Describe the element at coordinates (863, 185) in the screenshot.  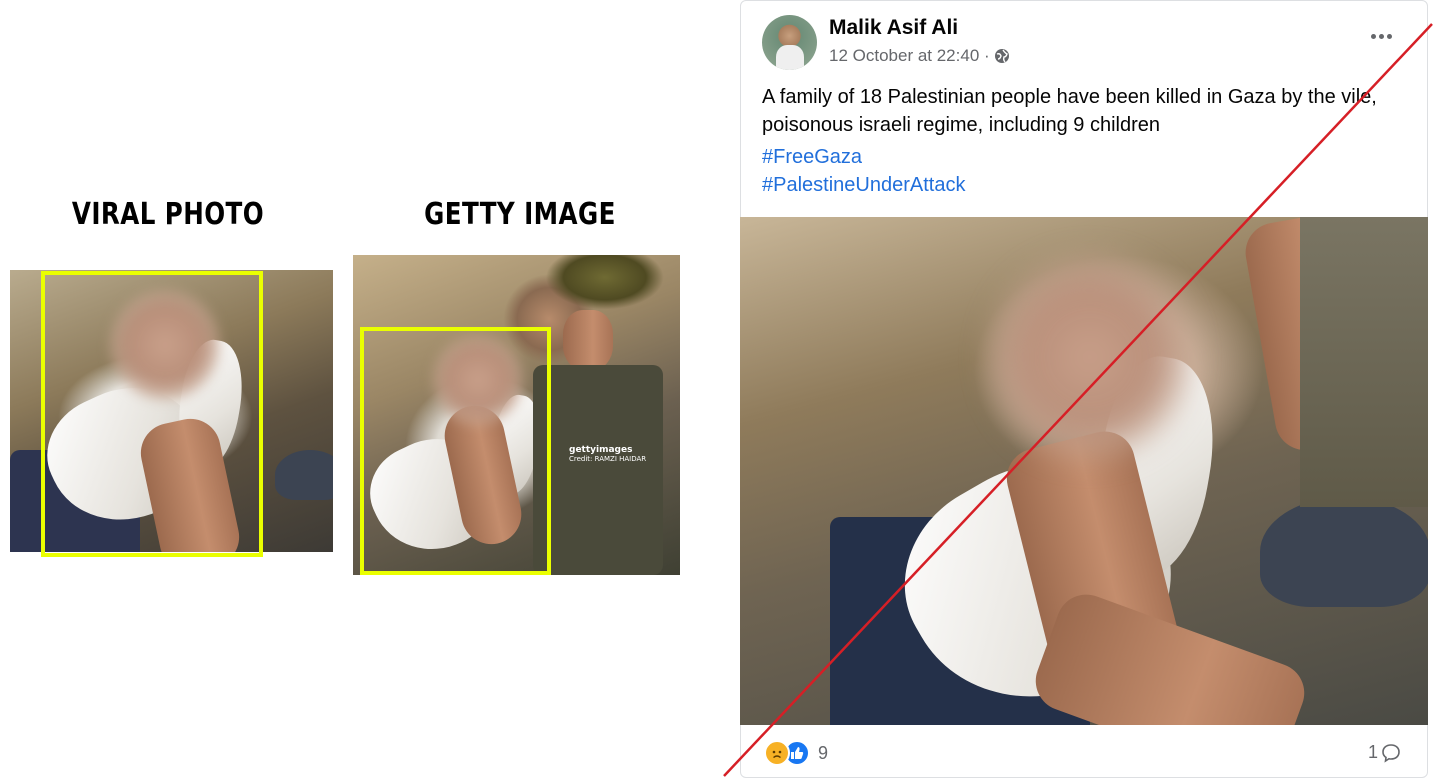
I see `hashtag-link-palestineunderattack: #PalestineUnderAttack` at that location.